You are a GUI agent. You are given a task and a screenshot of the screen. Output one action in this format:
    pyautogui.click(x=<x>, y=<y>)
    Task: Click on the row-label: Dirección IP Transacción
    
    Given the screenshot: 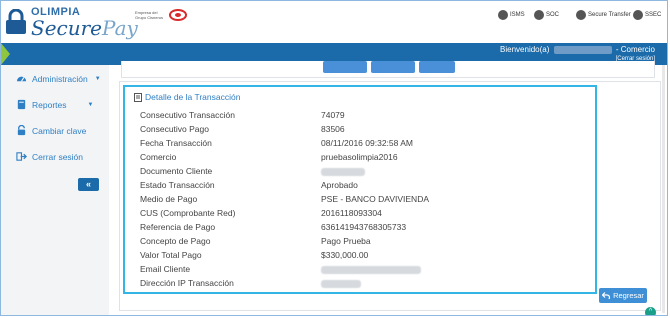 What is the action you would take?
    pyautogui.click(x=187, y=283)
    